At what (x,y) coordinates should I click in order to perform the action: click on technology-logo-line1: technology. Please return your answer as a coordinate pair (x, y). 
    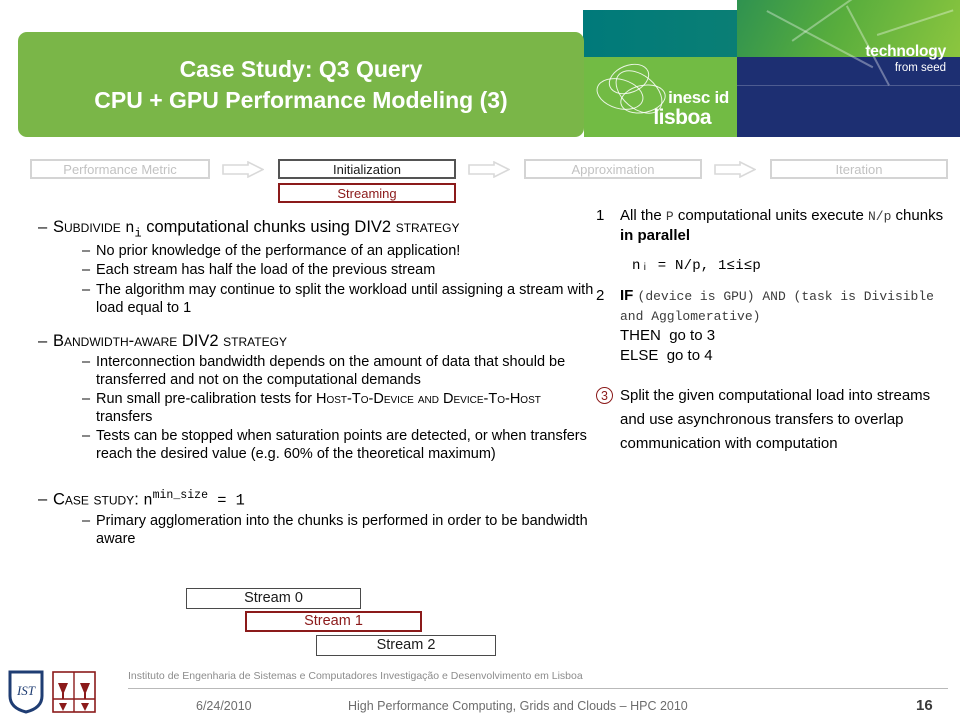
    Looking at the image, I should click on (905, 51).